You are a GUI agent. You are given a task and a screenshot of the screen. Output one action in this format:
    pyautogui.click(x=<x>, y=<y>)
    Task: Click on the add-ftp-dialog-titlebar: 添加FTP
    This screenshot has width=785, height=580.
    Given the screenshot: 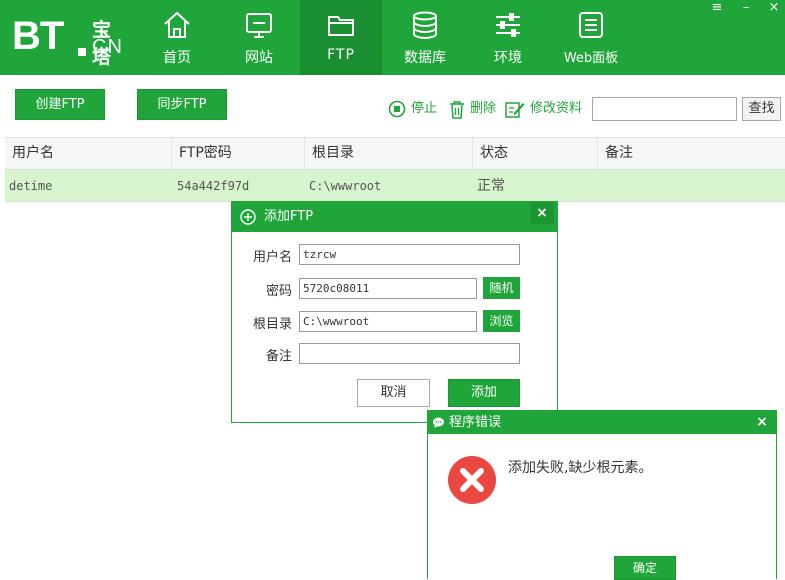 What is the action you would take?
    pyautogui.click(x=394, y=217)
    